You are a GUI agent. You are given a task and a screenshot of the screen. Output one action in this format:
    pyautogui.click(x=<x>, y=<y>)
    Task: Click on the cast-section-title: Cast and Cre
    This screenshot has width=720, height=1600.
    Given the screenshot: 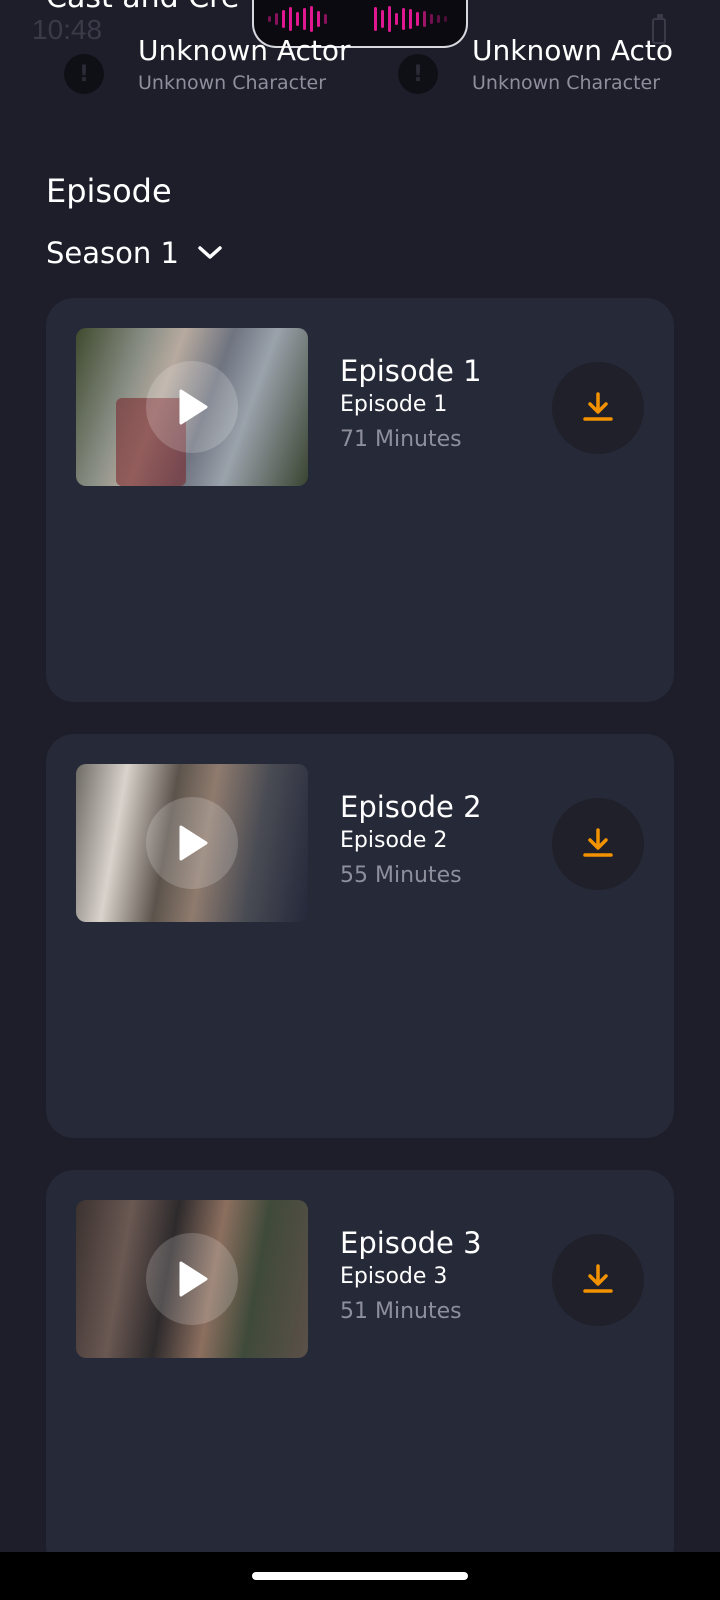 What is the action you would take?
    pyautogui.click(x=142, y=7)
    